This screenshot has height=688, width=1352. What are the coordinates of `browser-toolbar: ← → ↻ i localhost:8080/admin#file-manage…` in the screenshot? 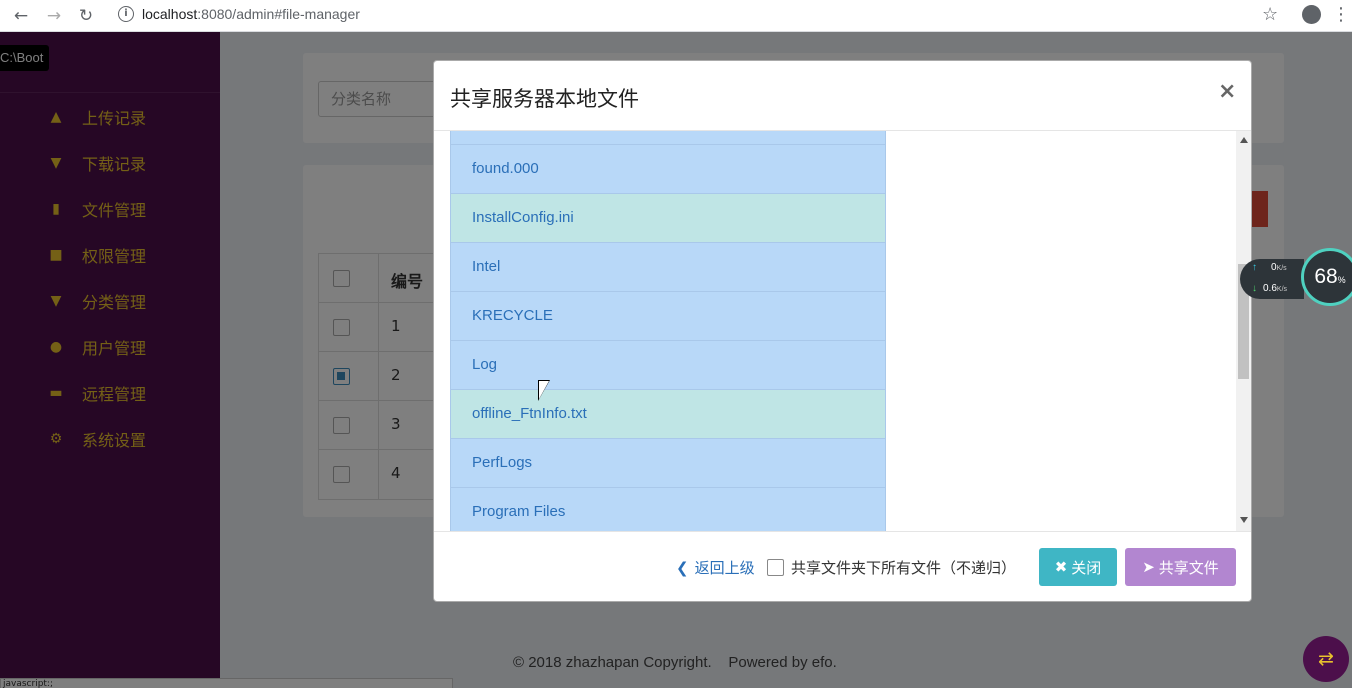 It's located at (676, 16).